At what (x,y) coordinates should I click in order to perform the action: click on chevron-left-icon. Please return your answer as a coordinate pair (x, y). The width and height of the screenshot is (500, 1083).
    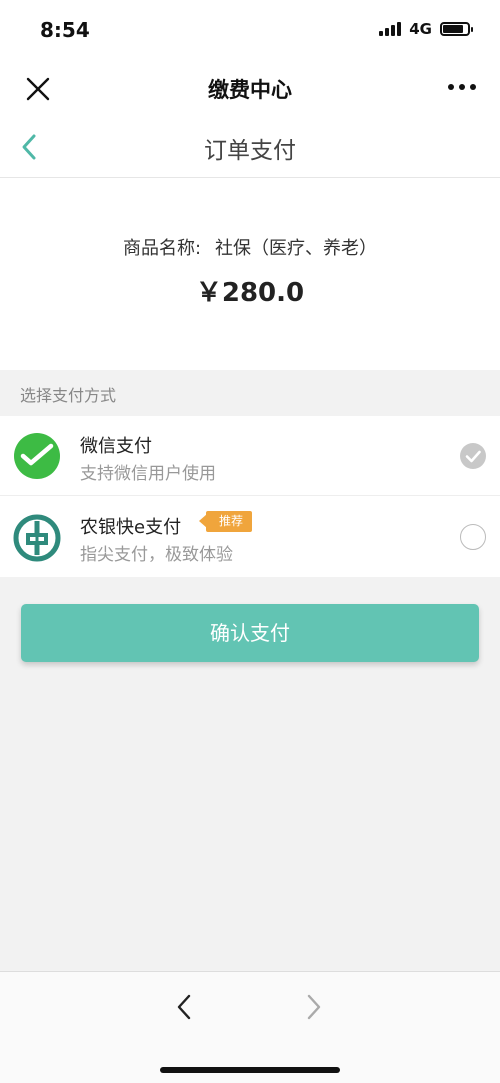
    Looking at the image, I should click on (184, 1007).